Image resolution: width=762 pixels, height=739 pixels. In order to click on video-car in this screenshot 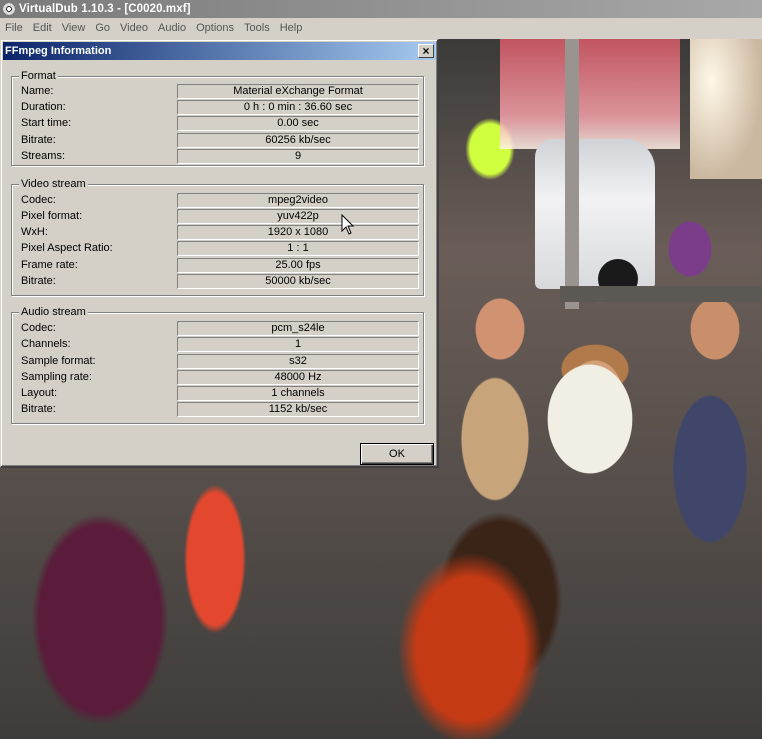, I will do `click(595, 214)`.